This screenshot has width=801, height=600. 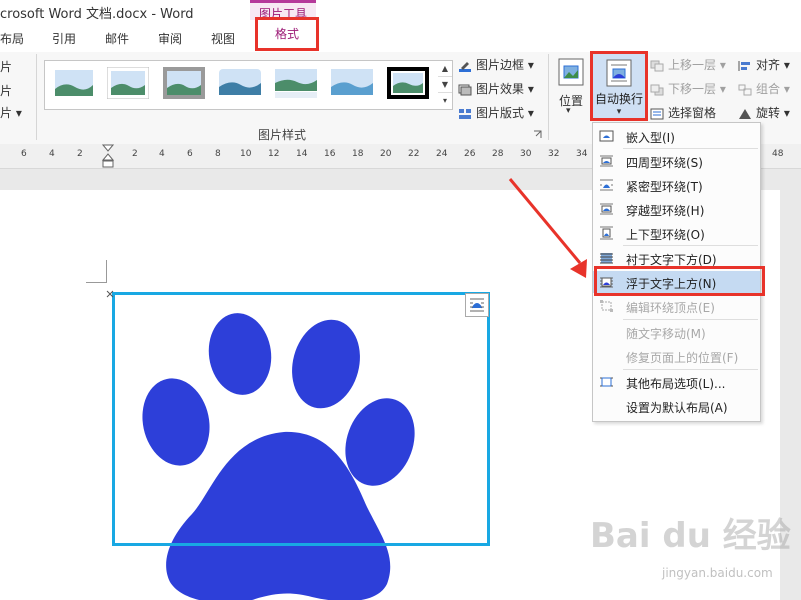 What do you see at coordinates (676, 136) in the screenshot?
I see `menu-item-inline: 嵌入型(I)` at bounding box center [676, 136].